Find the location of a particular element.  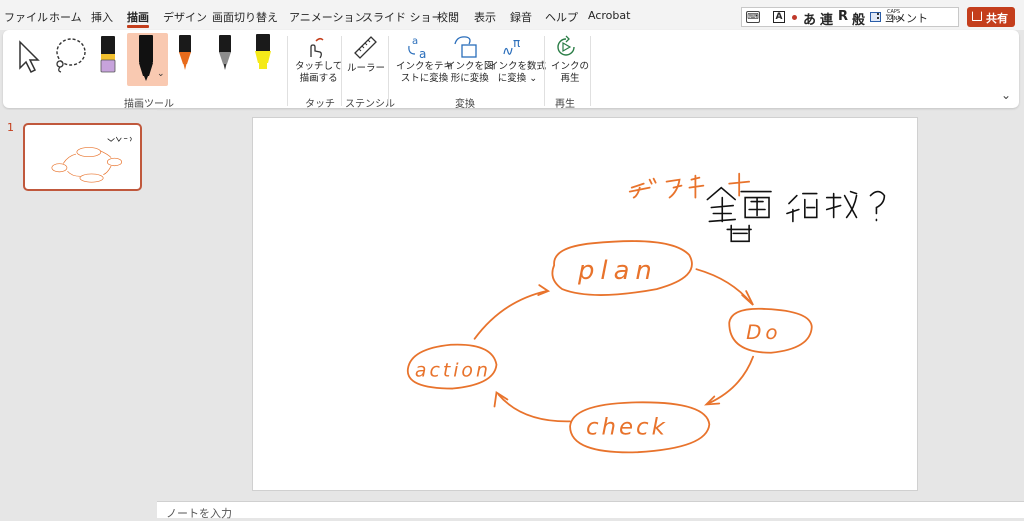

ink-replay-button: インクの 再生 is located at coordinates (570, 73).